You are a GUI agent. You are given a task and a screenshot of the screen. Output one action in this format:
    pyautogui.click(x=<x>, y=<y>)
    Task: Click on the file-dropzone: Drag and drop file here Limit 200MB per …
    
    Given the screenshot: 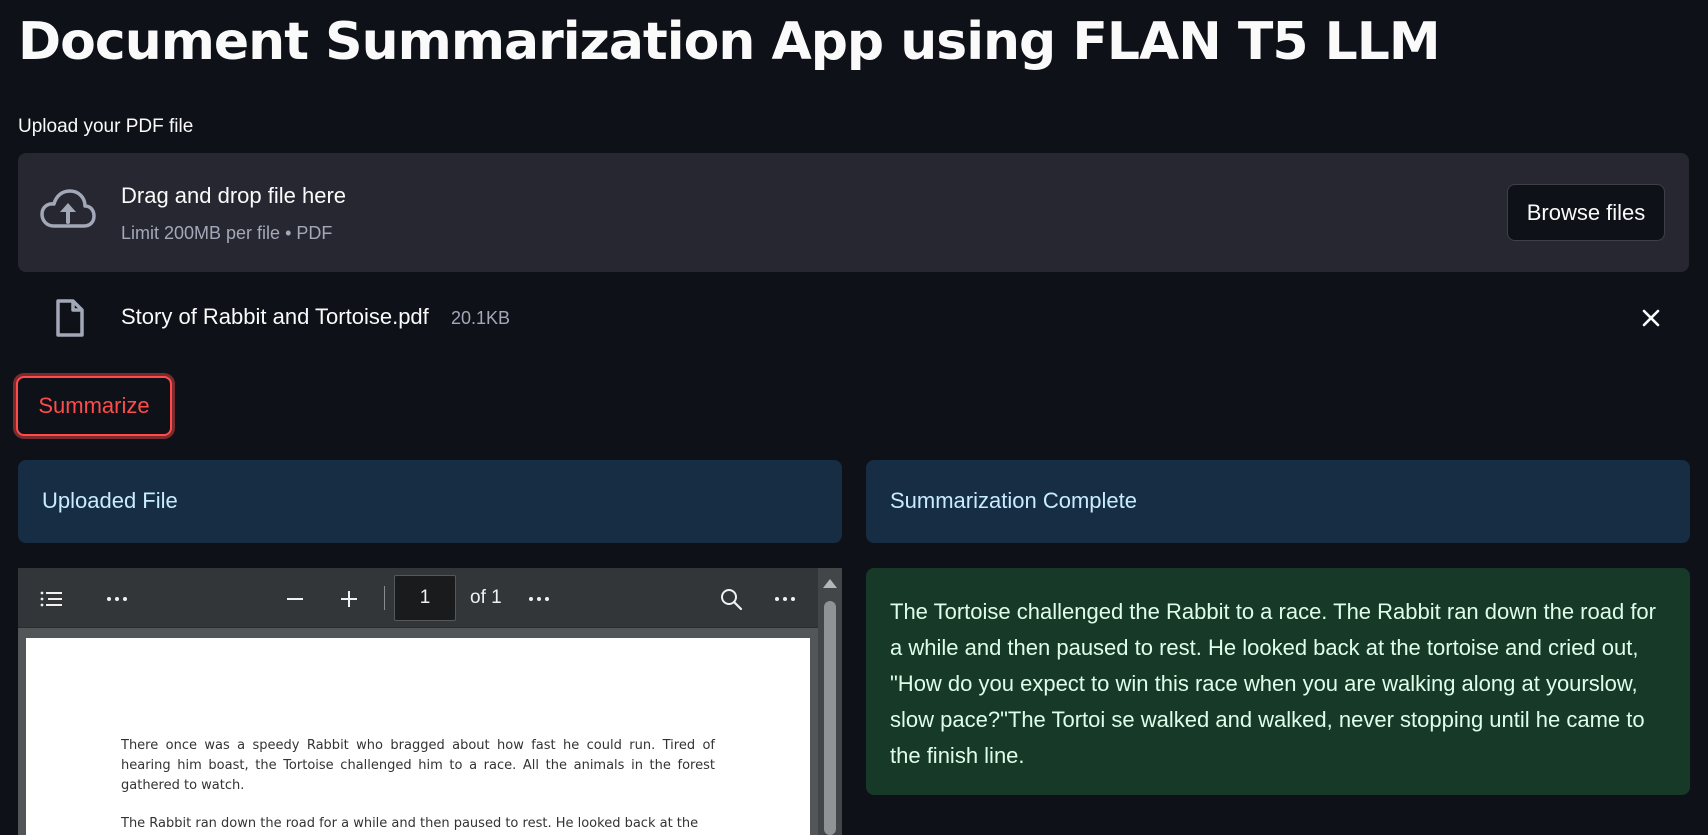 What is the action you would take?
    pyautogui.click(x=853, y=212)
    